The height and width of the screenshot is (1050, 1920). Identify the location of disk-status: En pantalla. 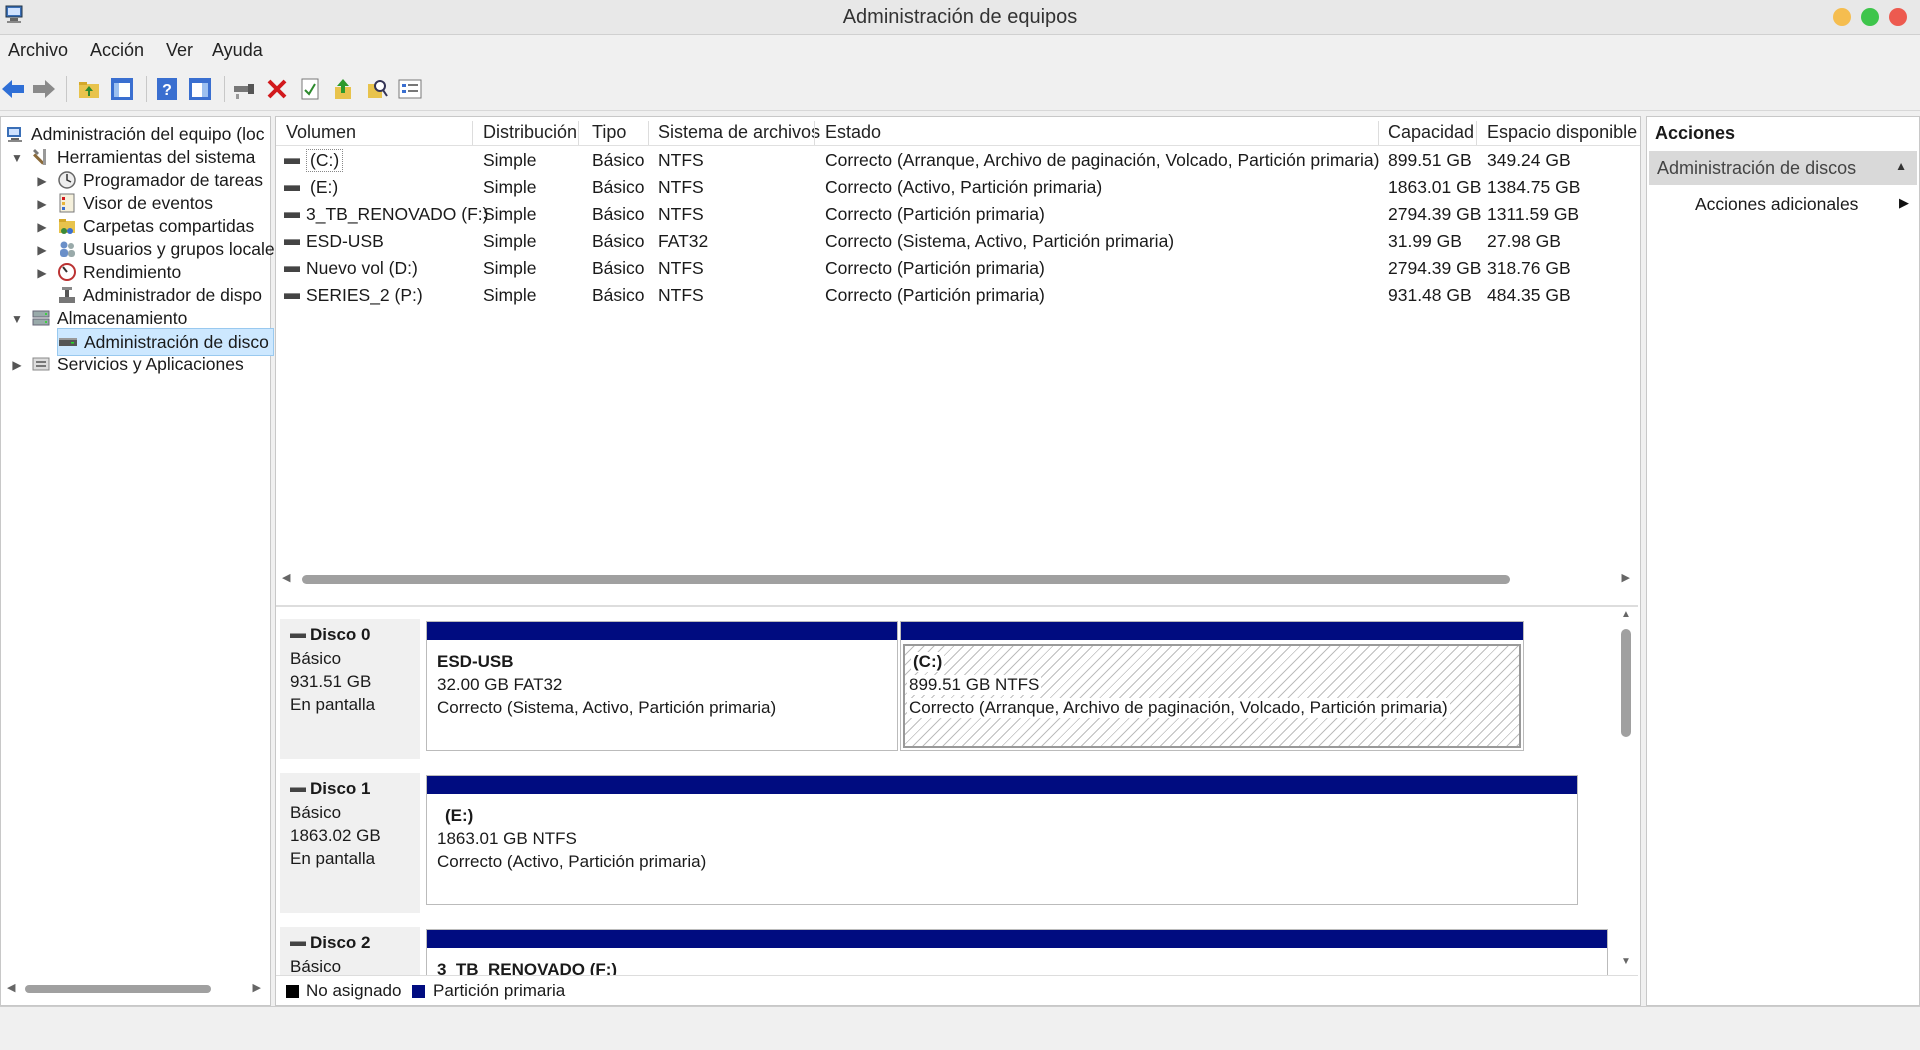
(333, 858).